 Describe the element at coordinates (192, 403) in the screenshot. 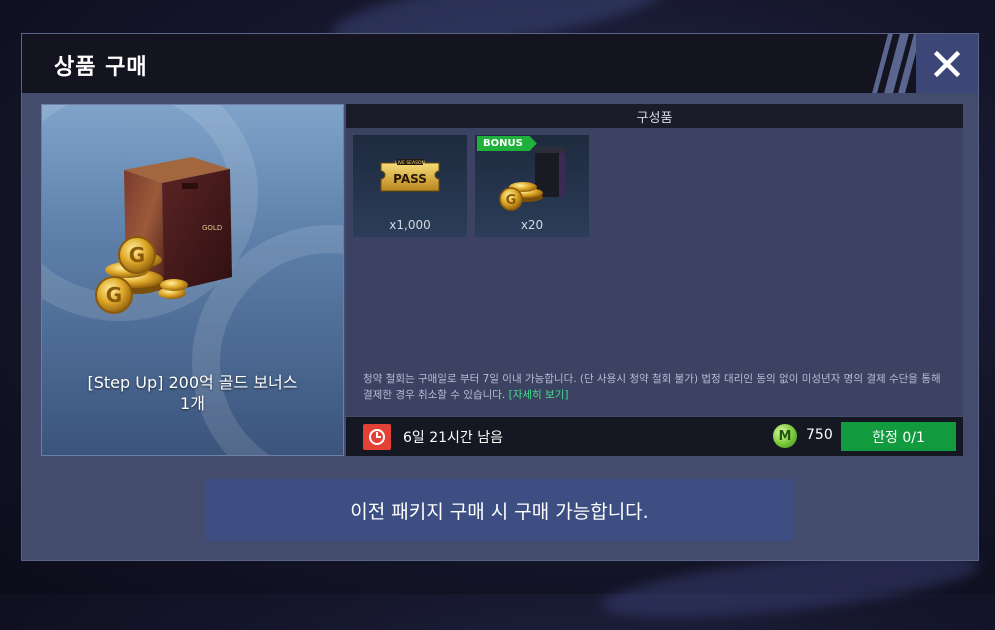

I see `product-quantity: 1개` at that location.